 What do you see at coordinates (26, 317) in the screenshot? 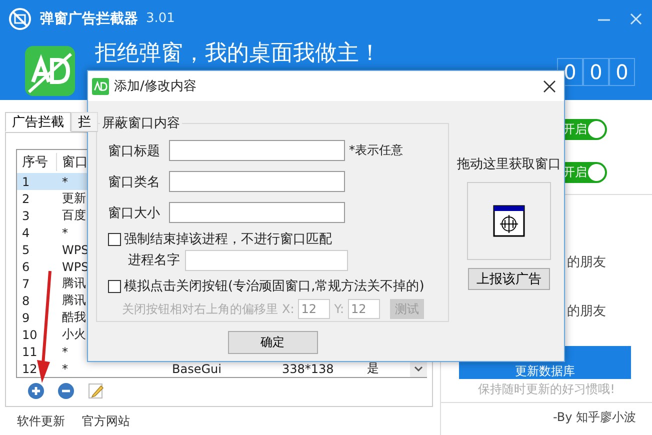
I see `table-cell: 9` at bounding box center [26, 317].